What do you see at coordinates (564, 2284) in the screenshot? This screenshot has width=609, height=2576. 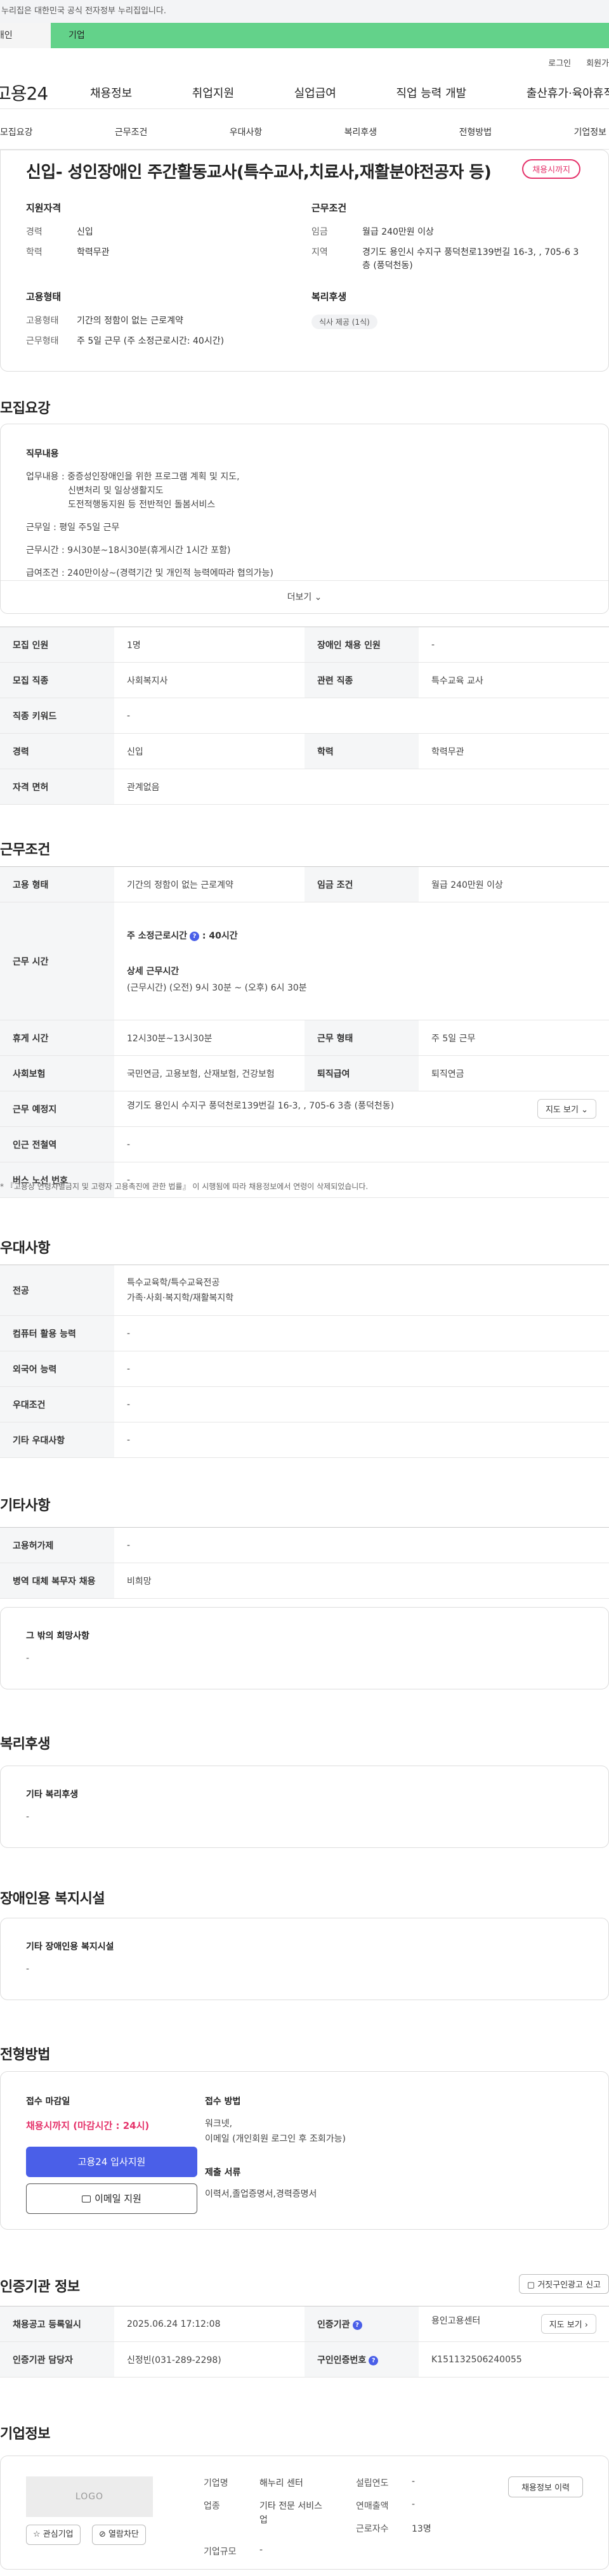 I see `report-button: ▢ 거짓구인광고 신고` at bounding box center [564, 2284].